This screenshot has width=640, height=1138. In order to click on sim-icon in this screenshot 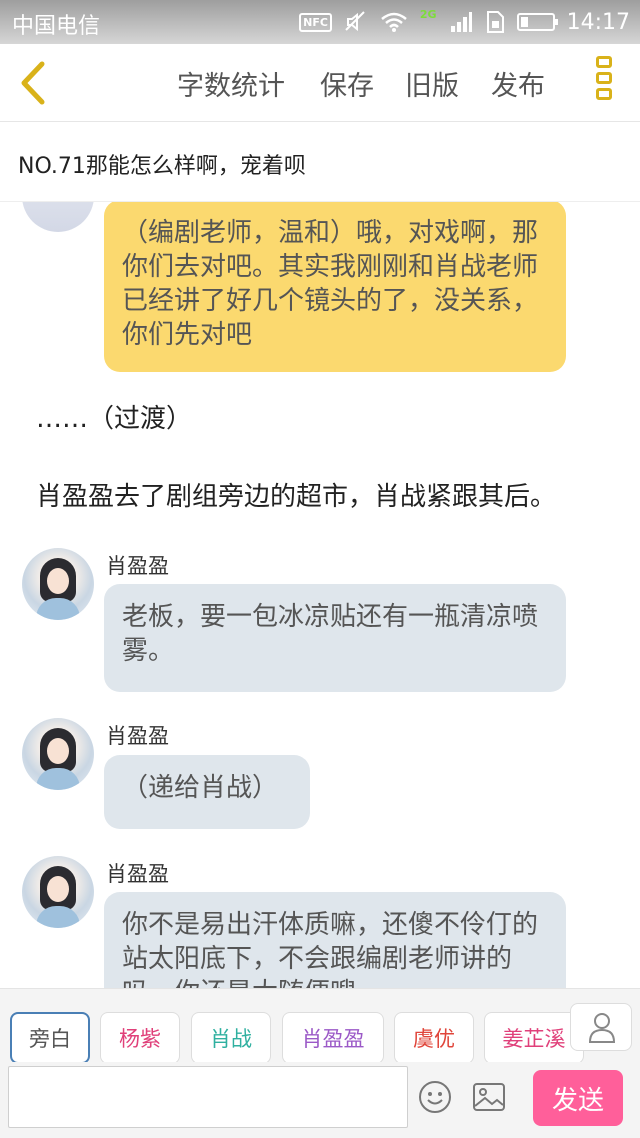, I will do `click(495, 22)`.